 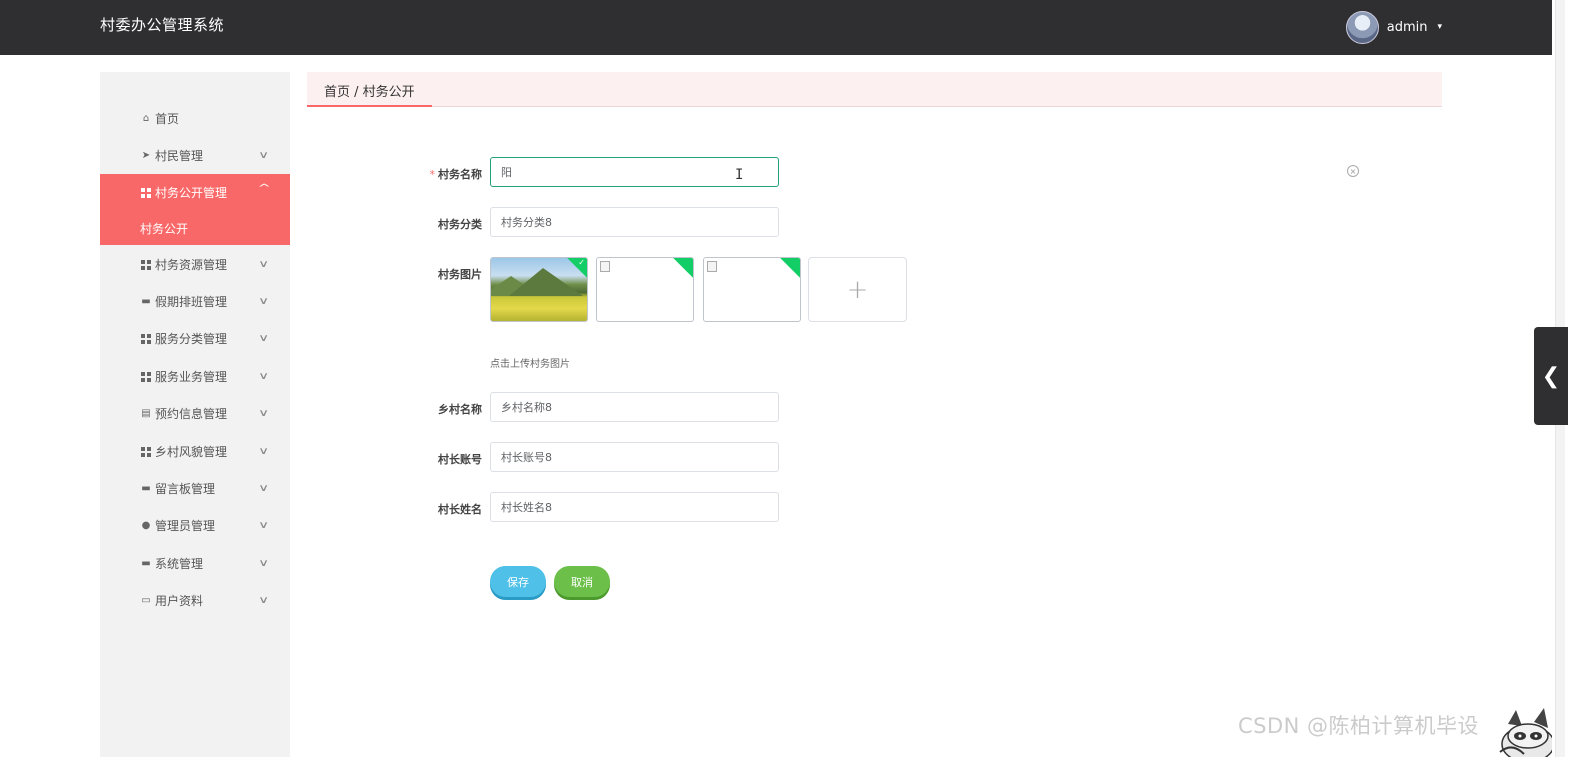 I want to click on sidebar-item-home: ⌂ 首页, so click(x=195, y=118).